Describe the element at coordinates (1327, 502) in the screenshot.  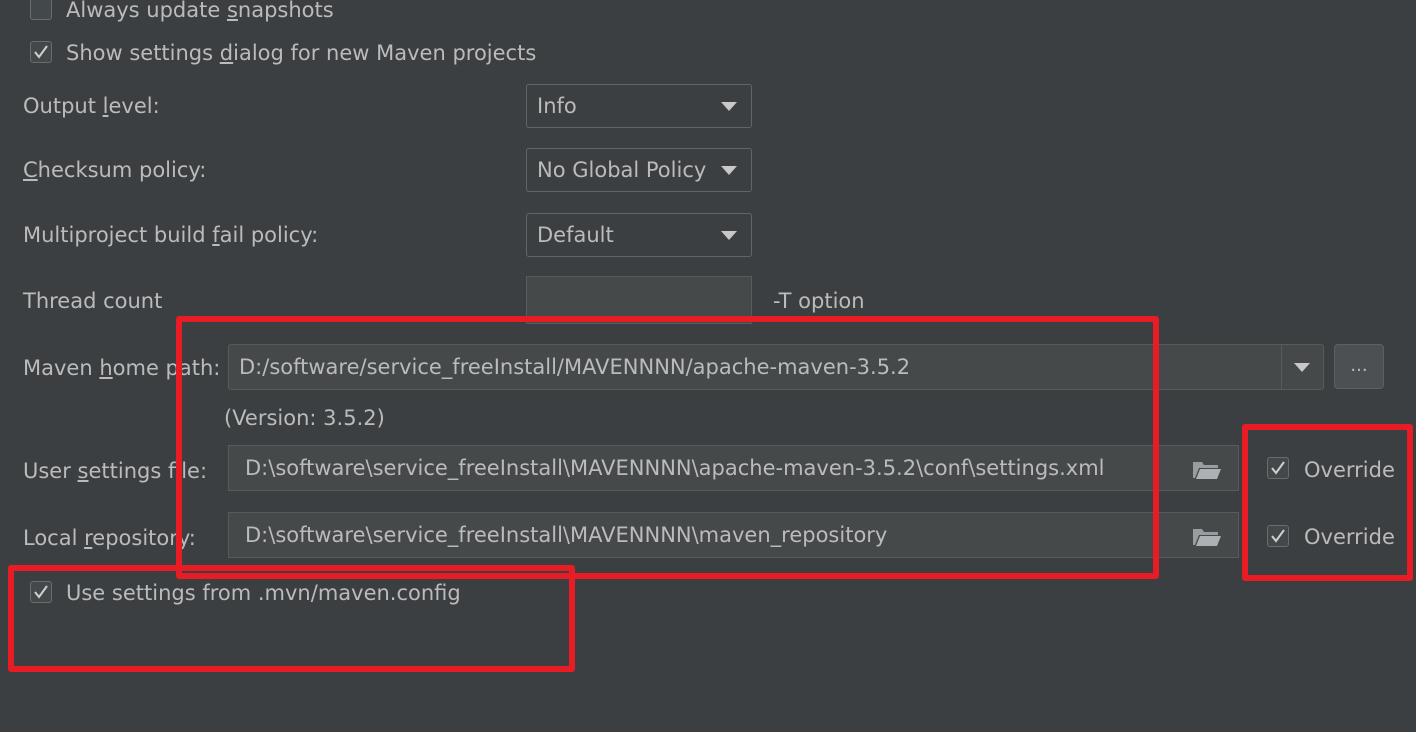
I see `highlight-box-overrides` at that location.